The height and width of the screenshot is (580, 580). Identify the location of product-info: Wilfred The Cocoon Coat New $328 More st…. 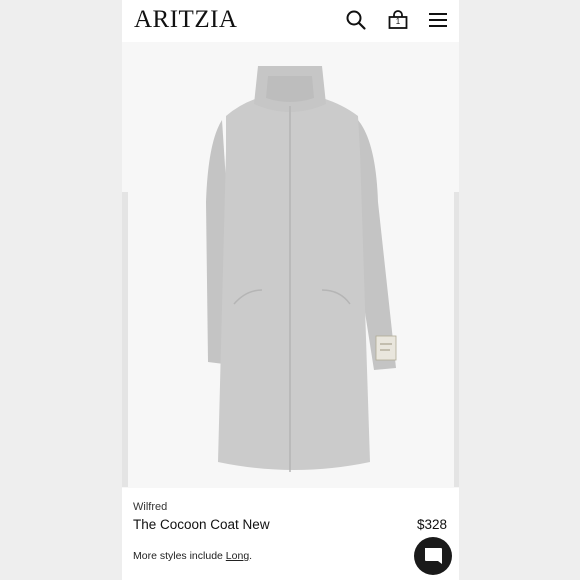
(290, 534).